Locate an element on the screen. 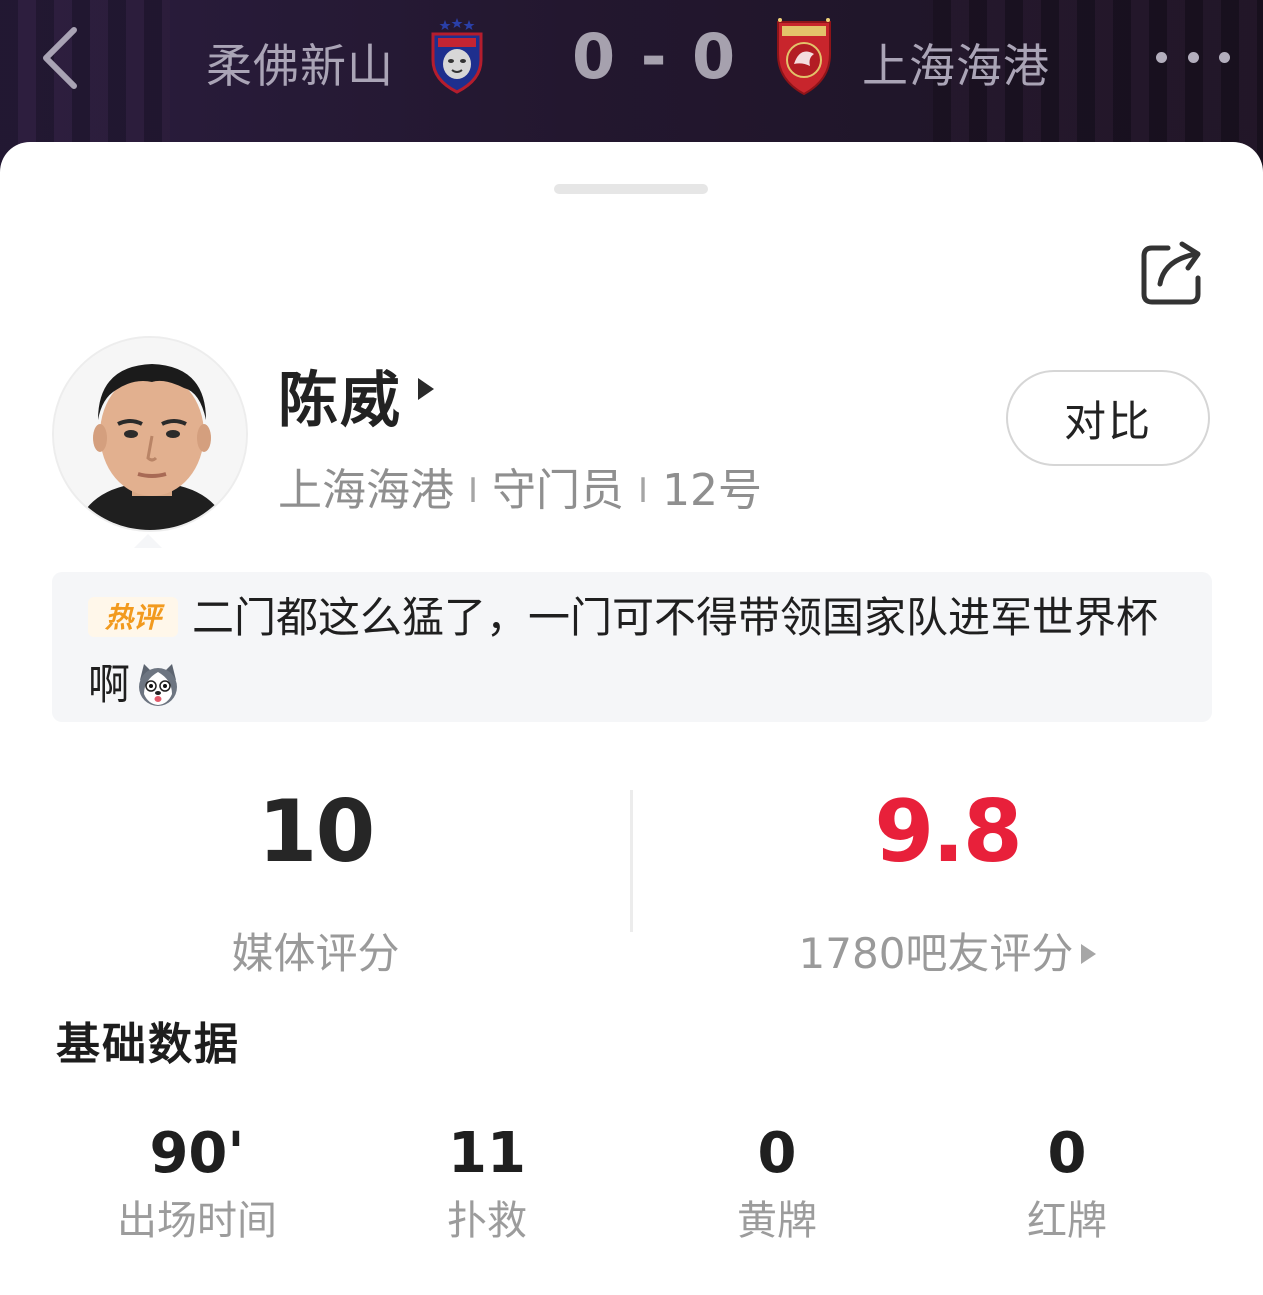 Image resolution: width=1263 pixels, height=1295 pixels. stat-label: 红牌 is located at coordinates (1067, 1221).